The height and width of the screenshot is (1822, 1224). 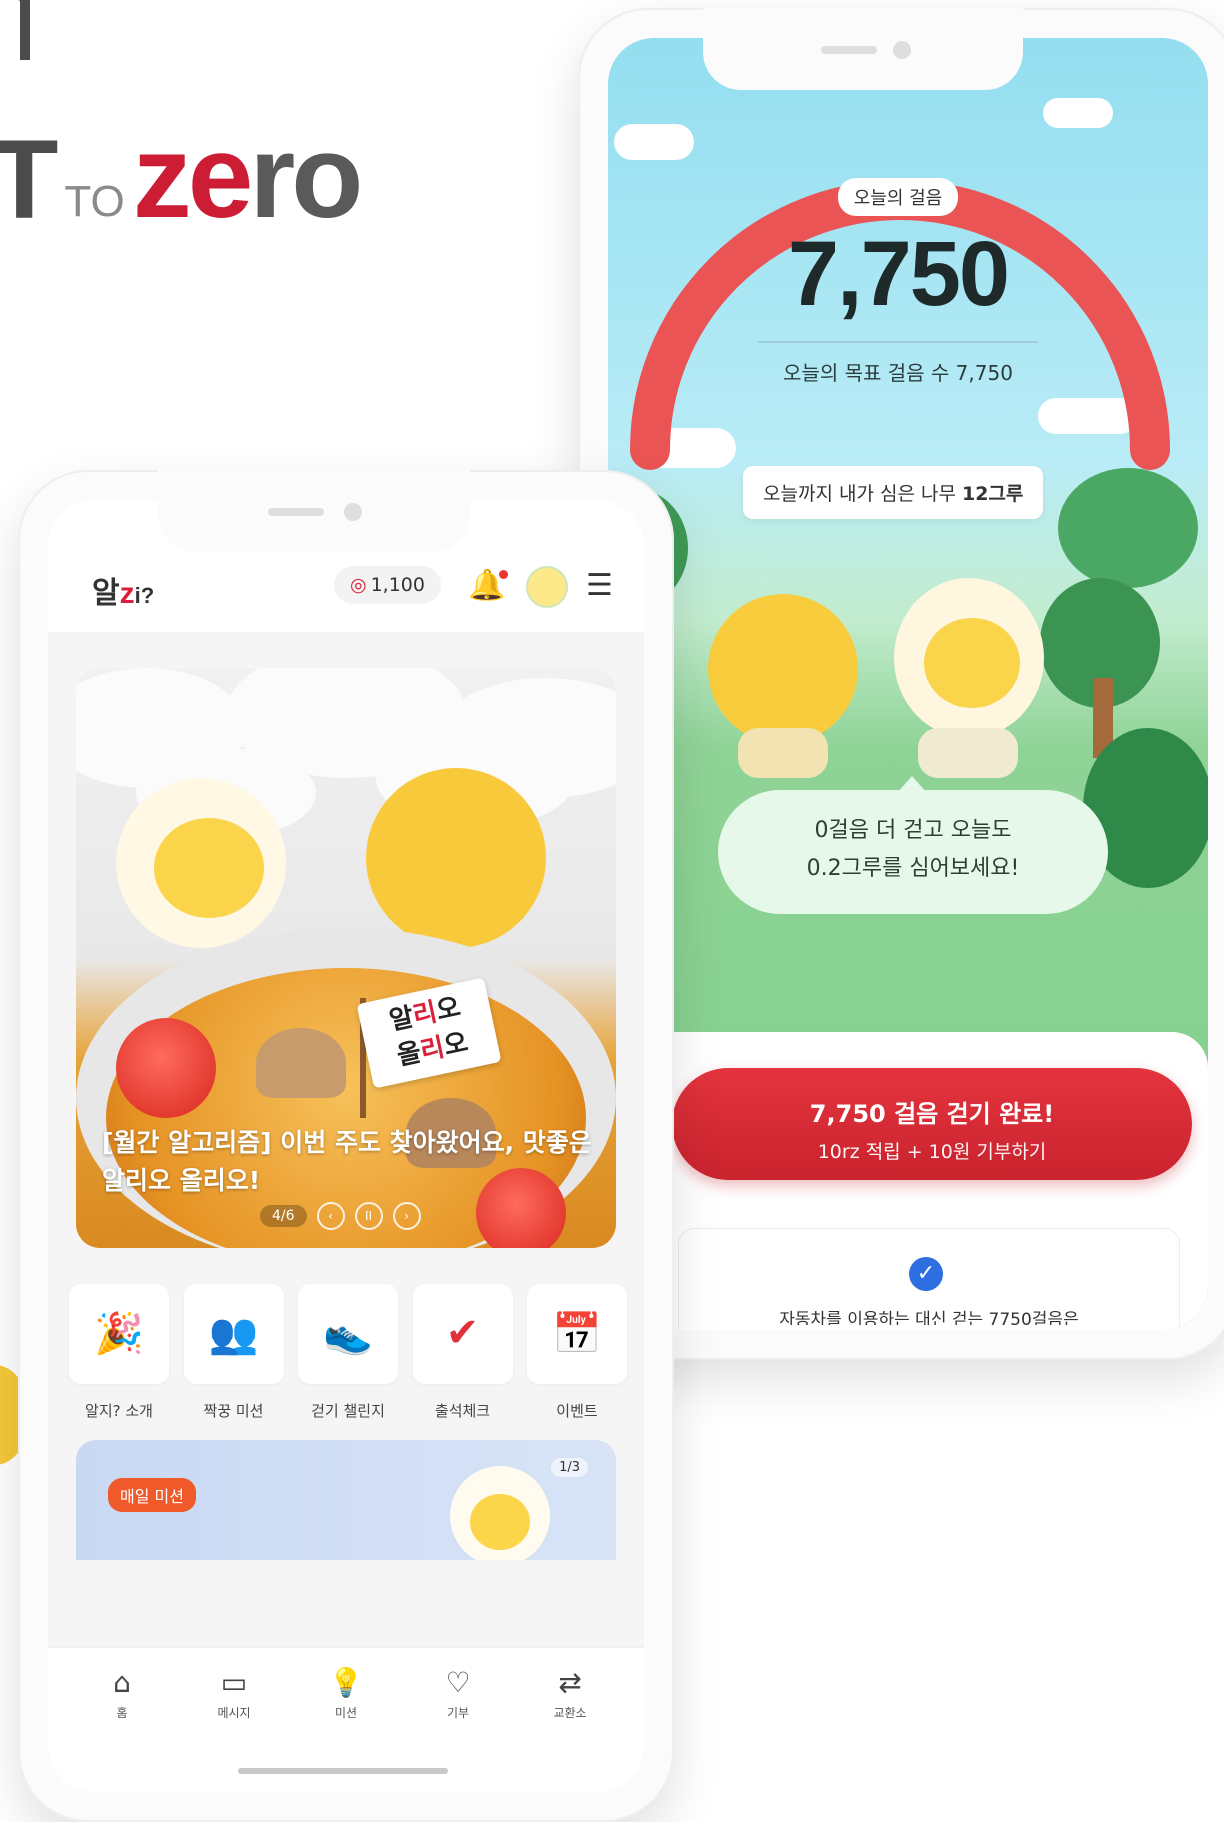 I want to click on tab-home: ⌂ 홈, so click(x=122, y=1693).